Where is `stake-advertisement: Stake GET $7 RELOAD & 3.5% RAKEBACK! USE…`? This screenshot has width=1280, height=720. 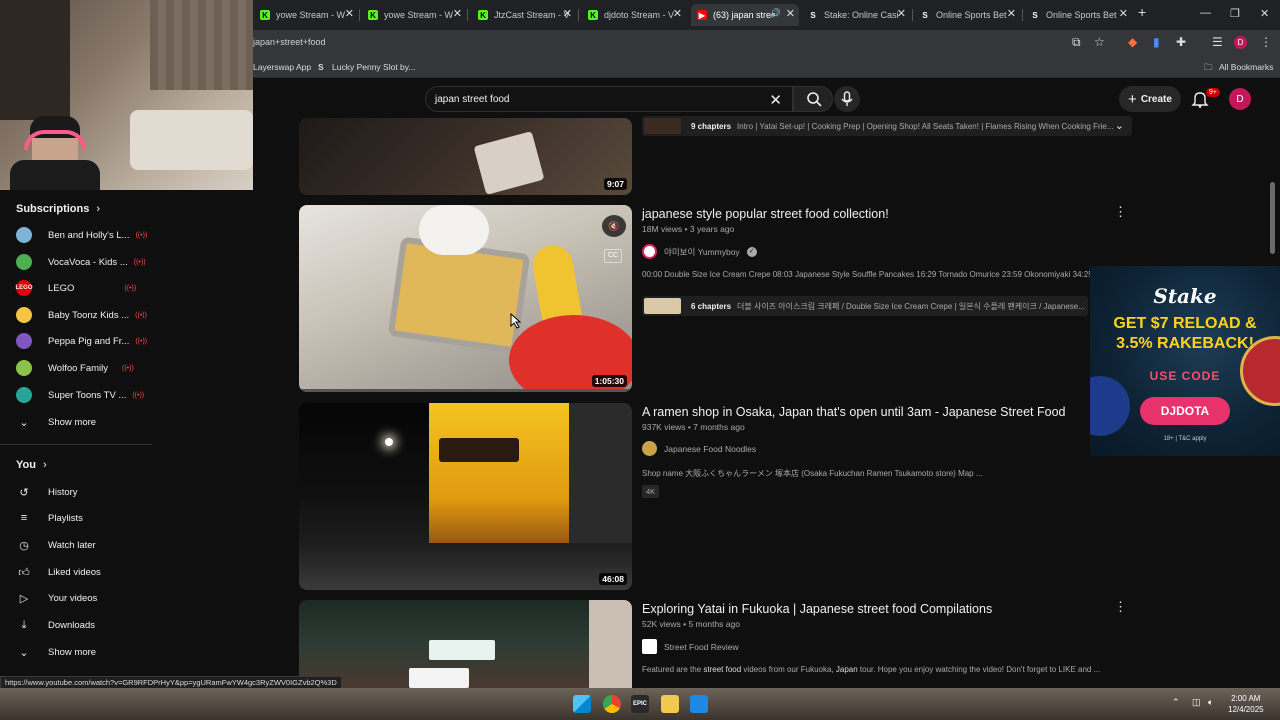
stake-advertisement: Stake GET $7 RELOAD & 3.5% RAKEBACK! USE… is located at coordinates (1185, 361).